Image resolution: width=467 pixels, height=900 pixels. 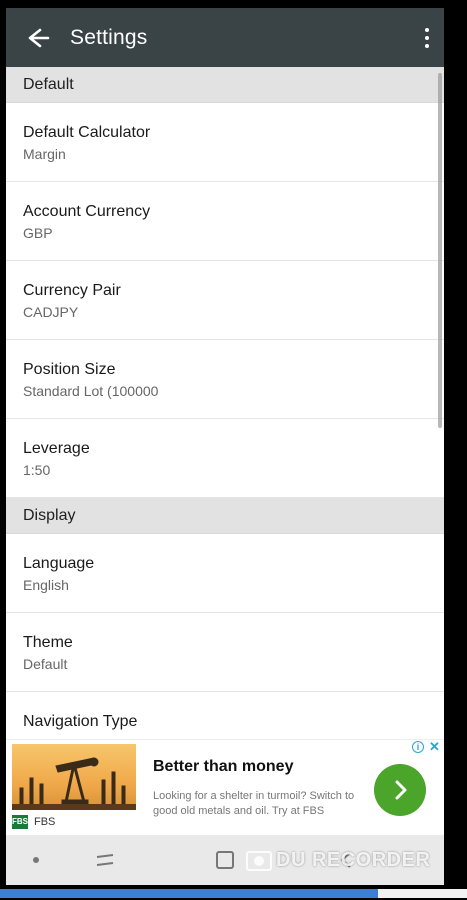 I want to click on ad-close-icon: ✕, so click(x=434, y=747).